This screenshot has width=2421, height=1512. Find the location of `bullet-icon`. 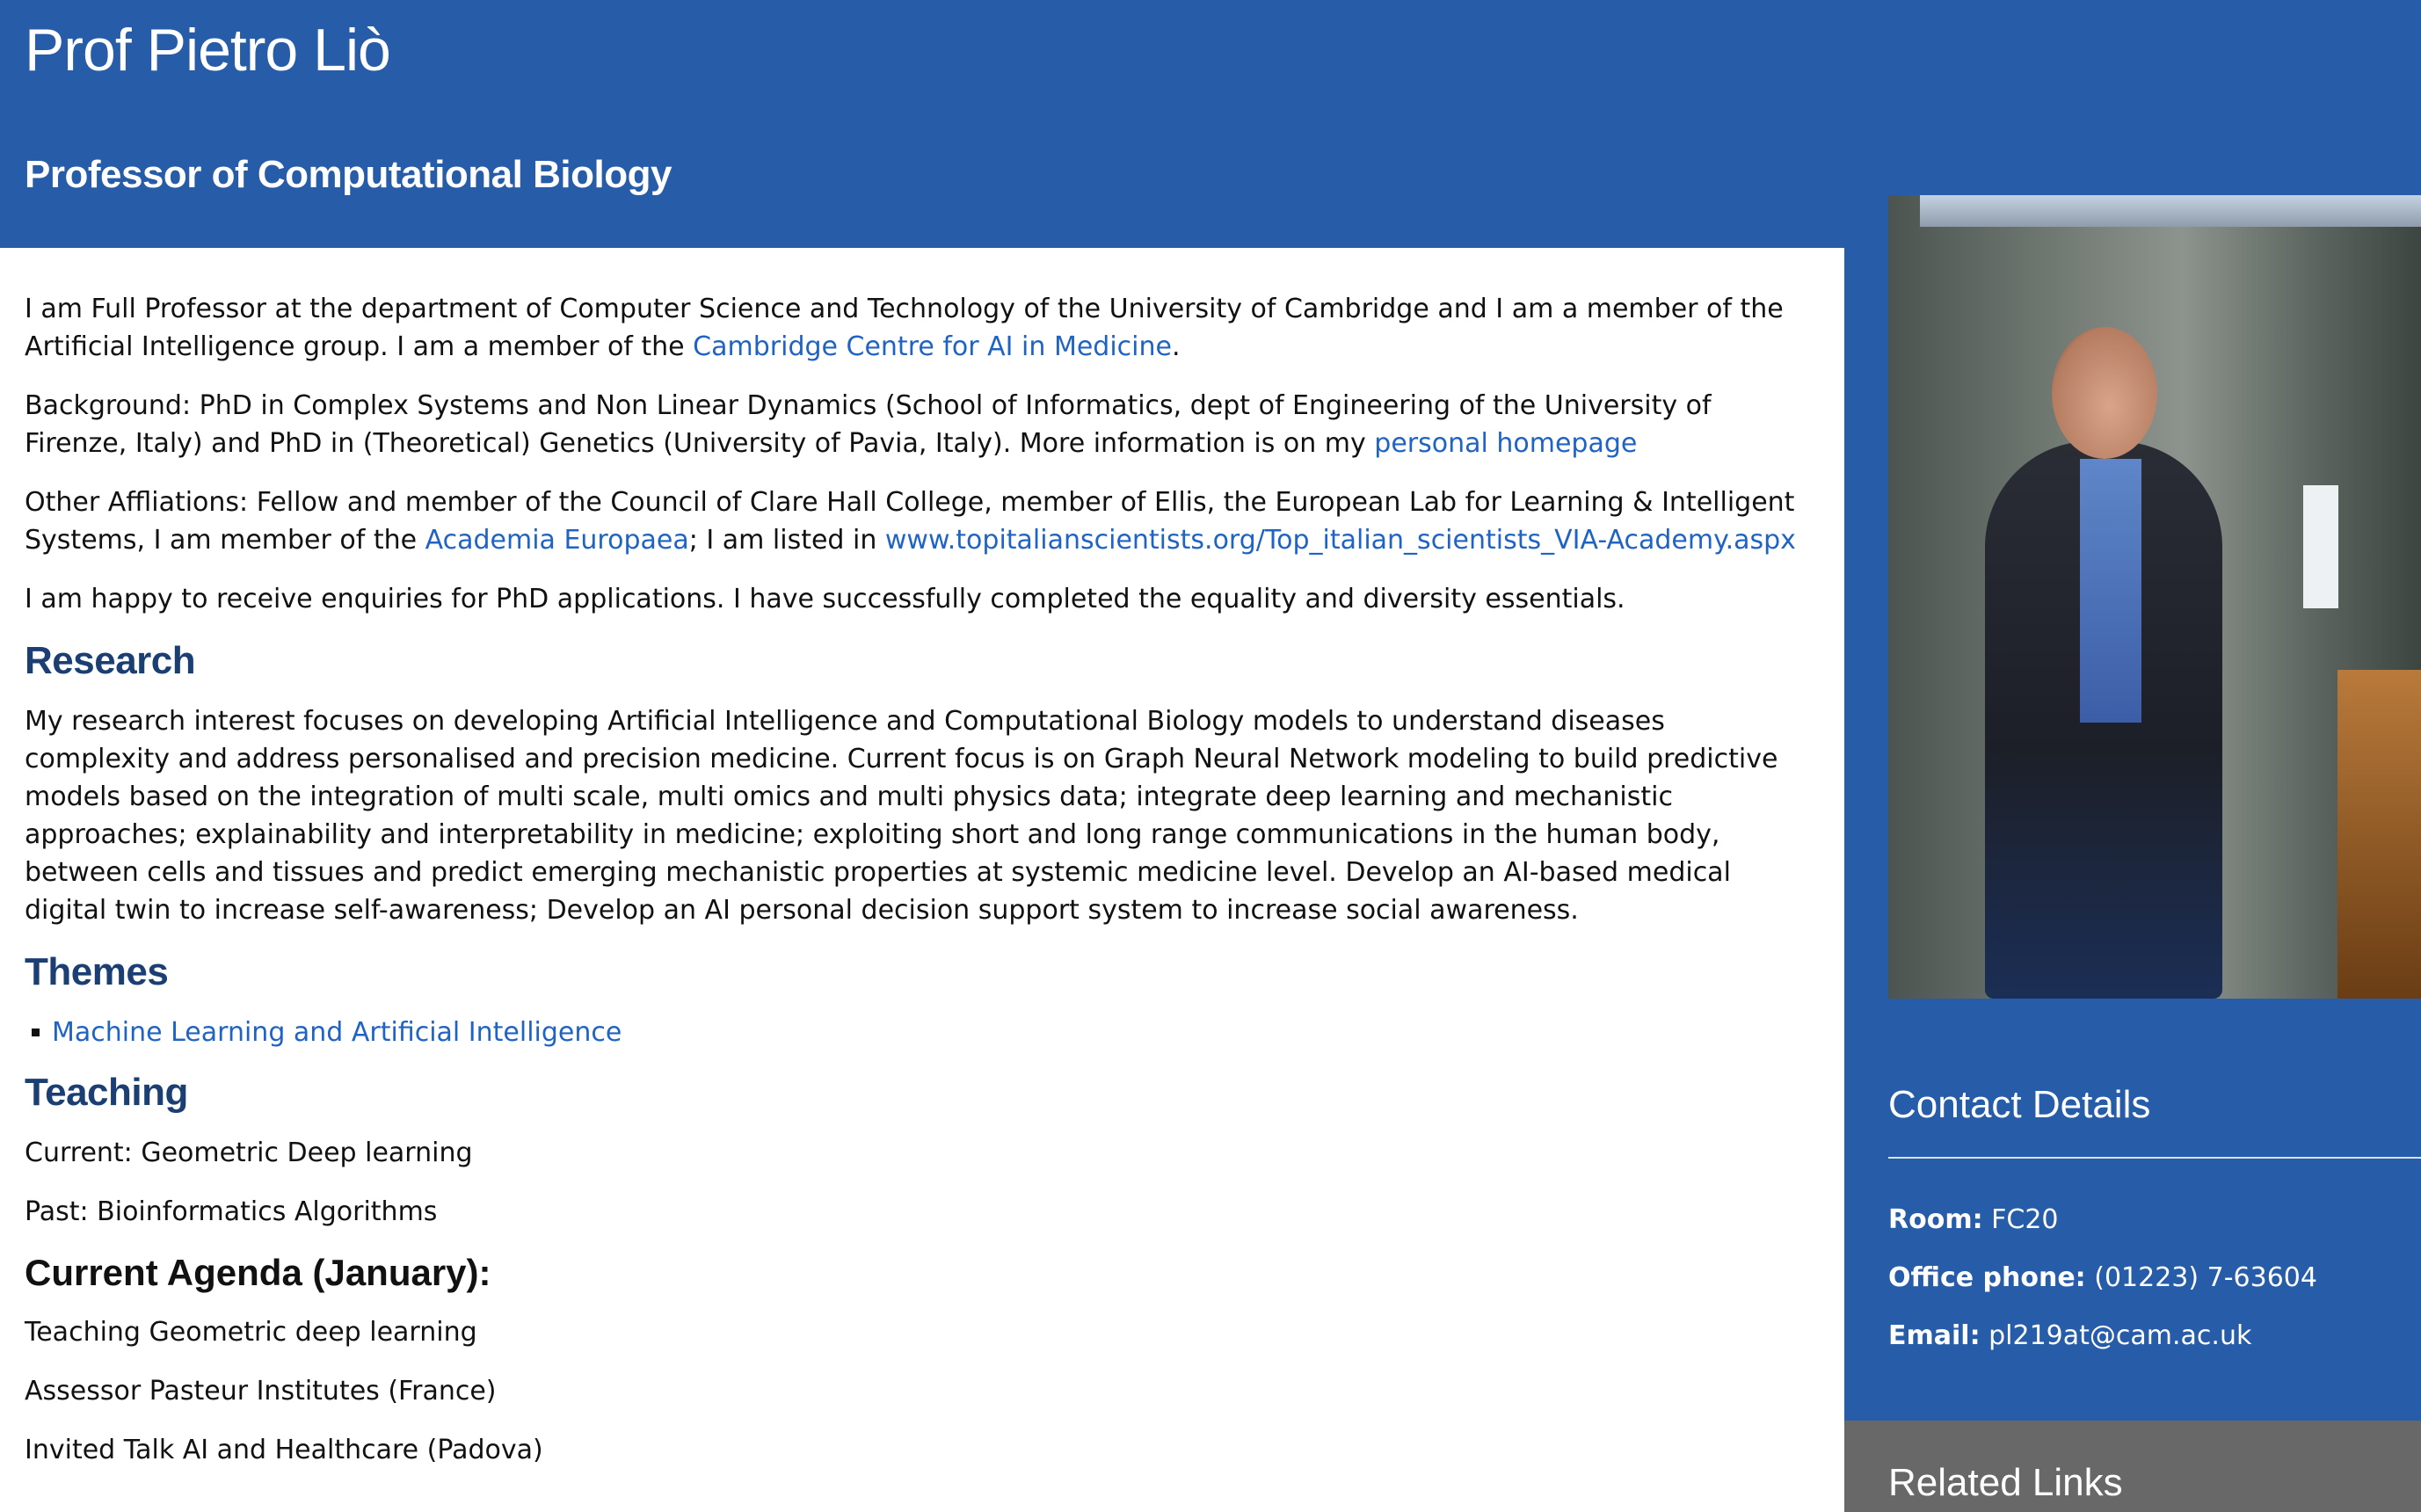

bullet-icon is located at coordinates (36, 1033).